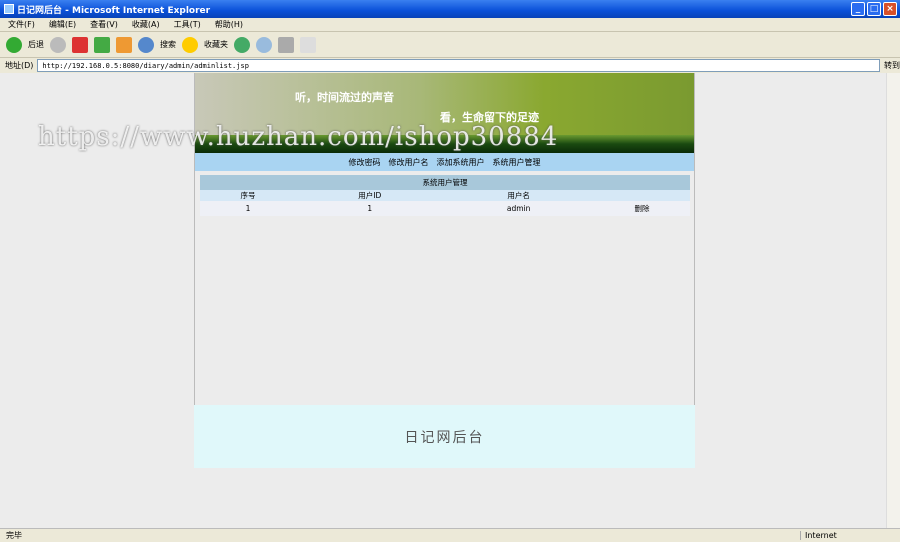  Describe the element at coordinates (641, 195) in the screenshot. I see `header-action` at that location.